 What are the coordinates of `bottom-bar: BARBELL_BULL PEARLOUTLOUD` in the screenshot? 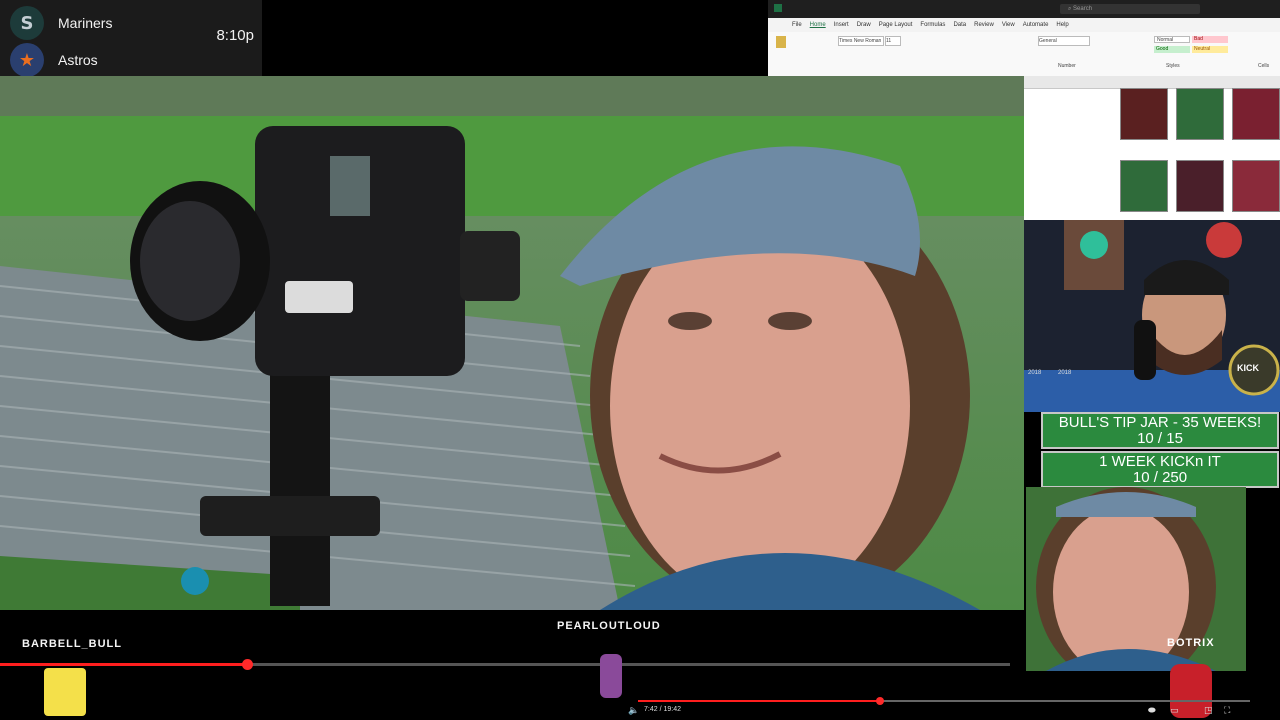 It's located at (512, 639).